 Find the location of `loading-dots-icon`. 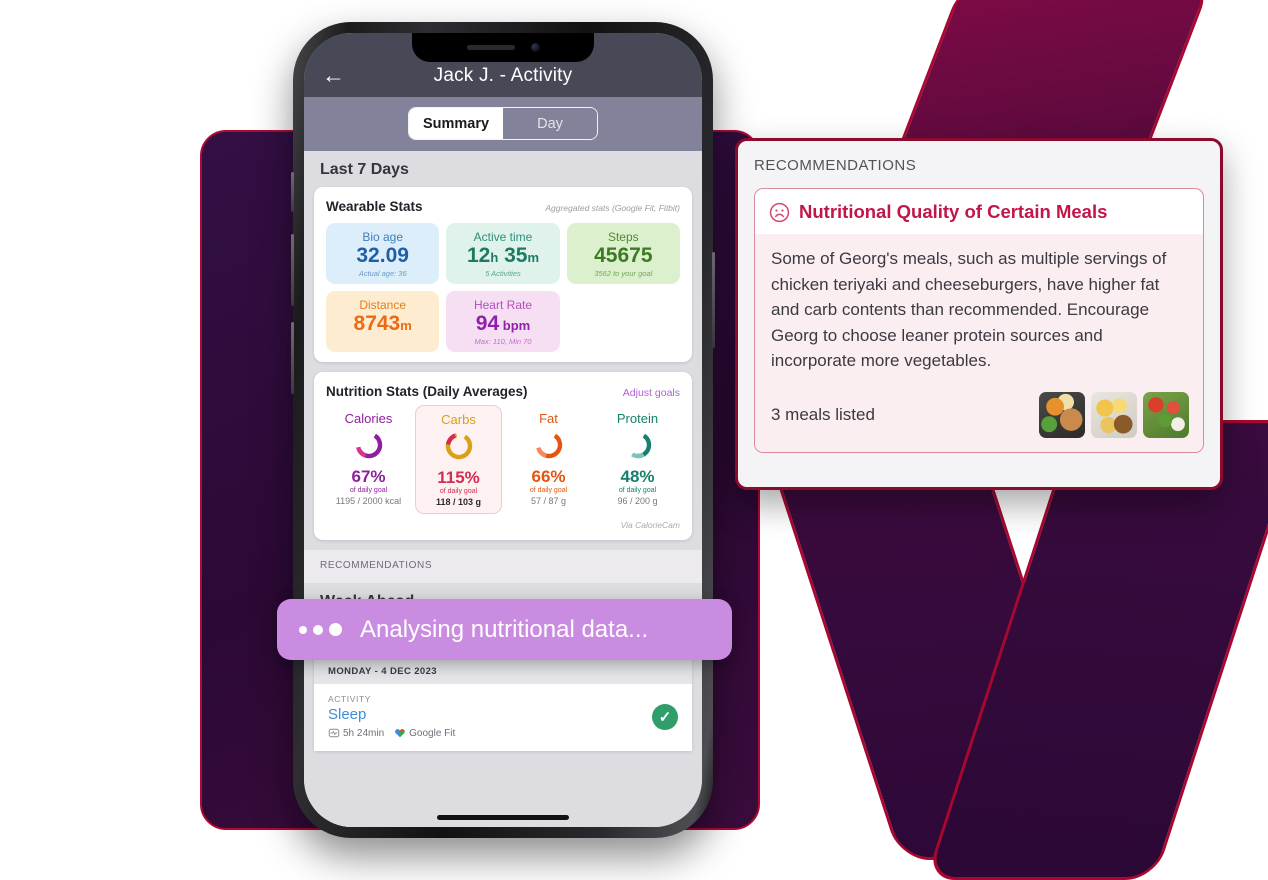

loading-dots-icon is located at coordinates (320, 629).